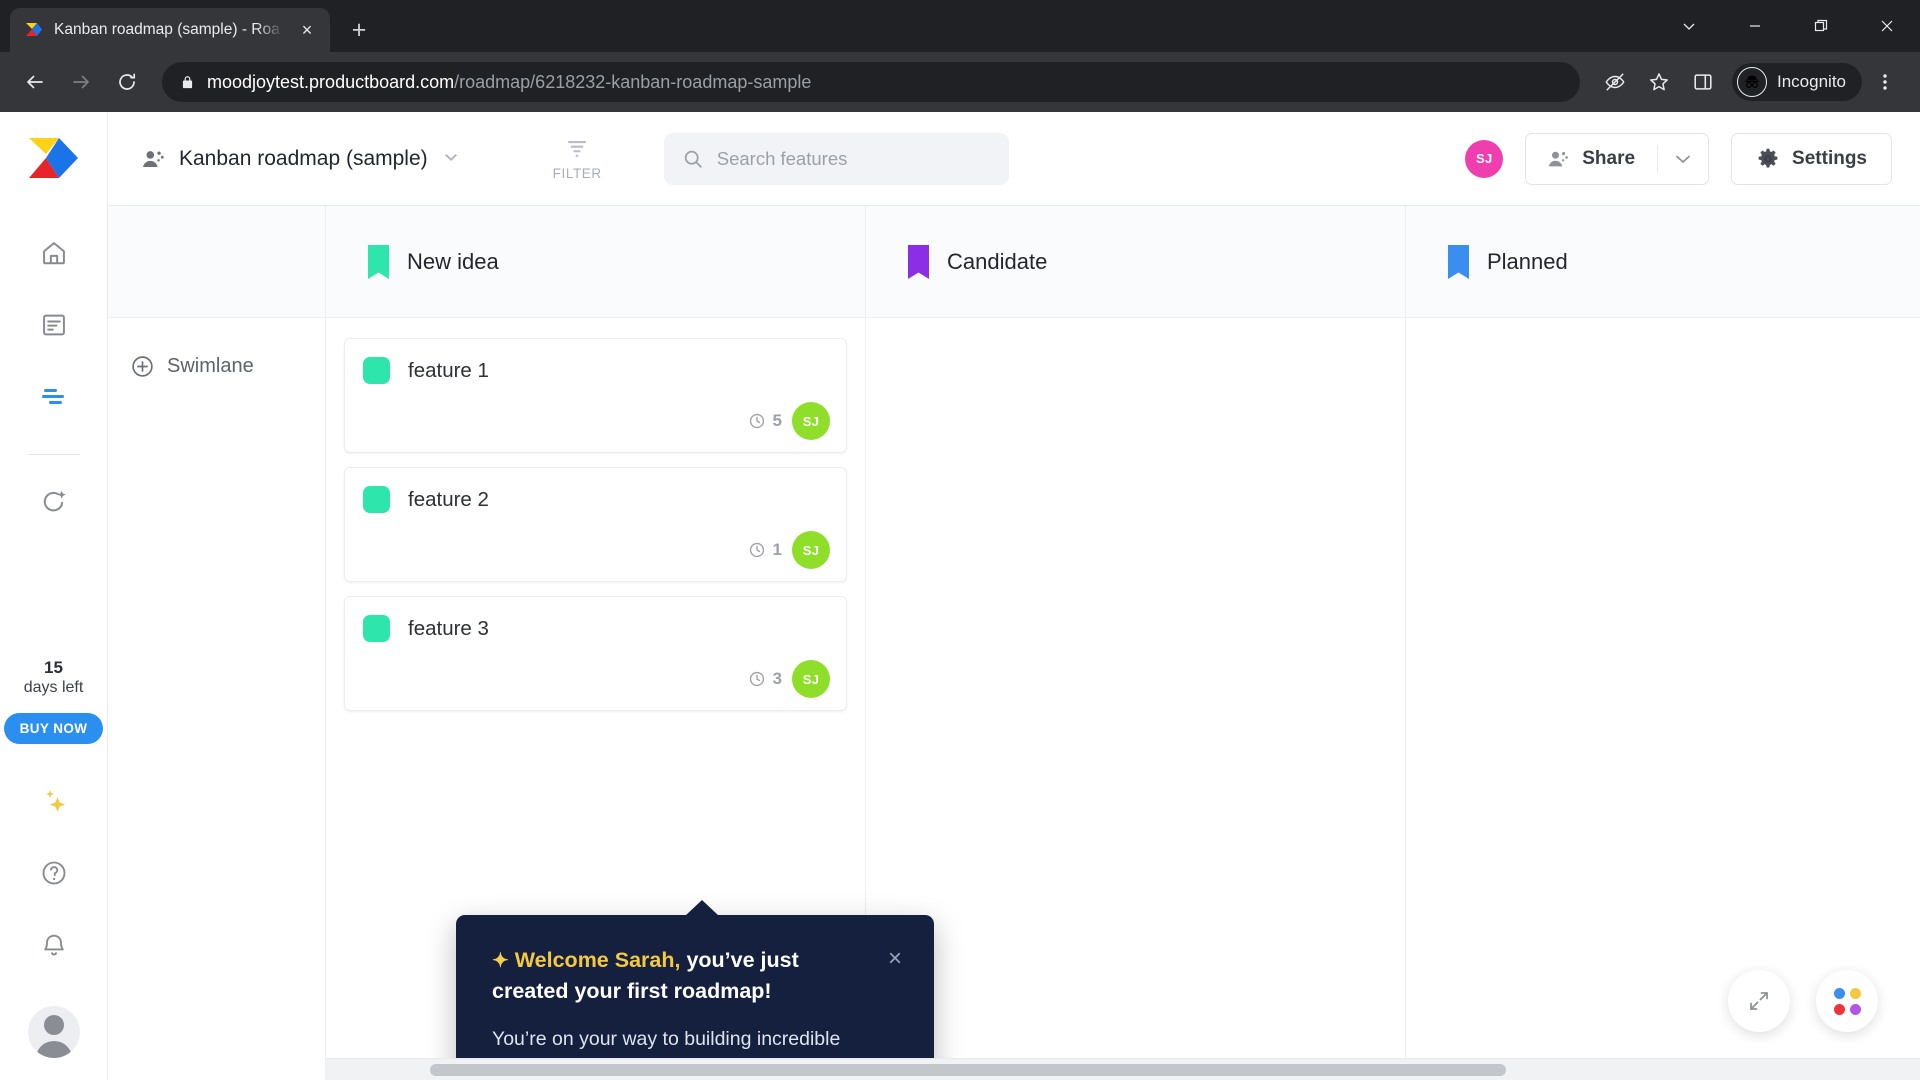 This screenshot has width=1920, height=1080. I want to click on add-swimlane-button: Swimlane, so click(216, 366).